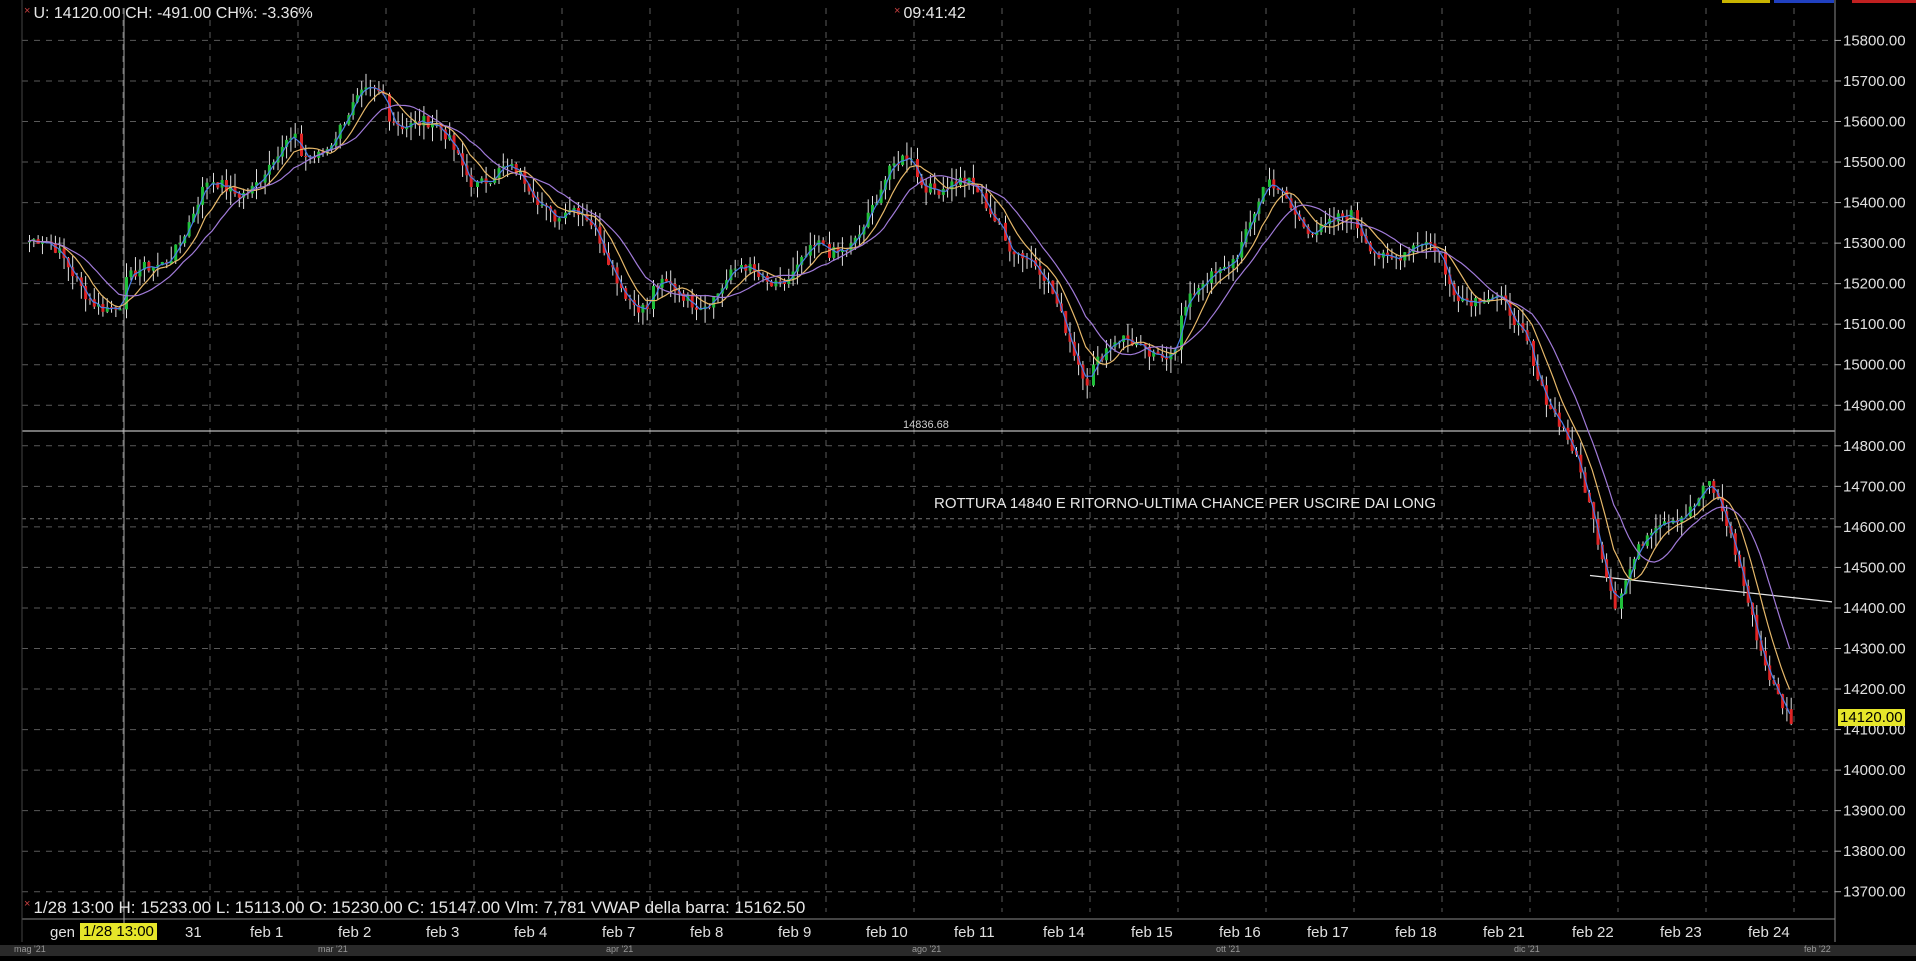 The image size is (1916, 961). I want to click on x-tick-label: feb 23, so click(1681, 932).